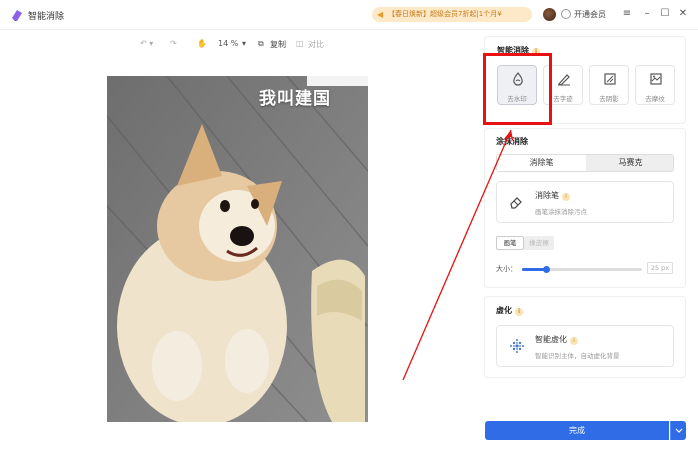  What do you see at coordinates (173, 43) in the screenshot?
I see `redo-icon: ↷` at bounding box center [173, 43].